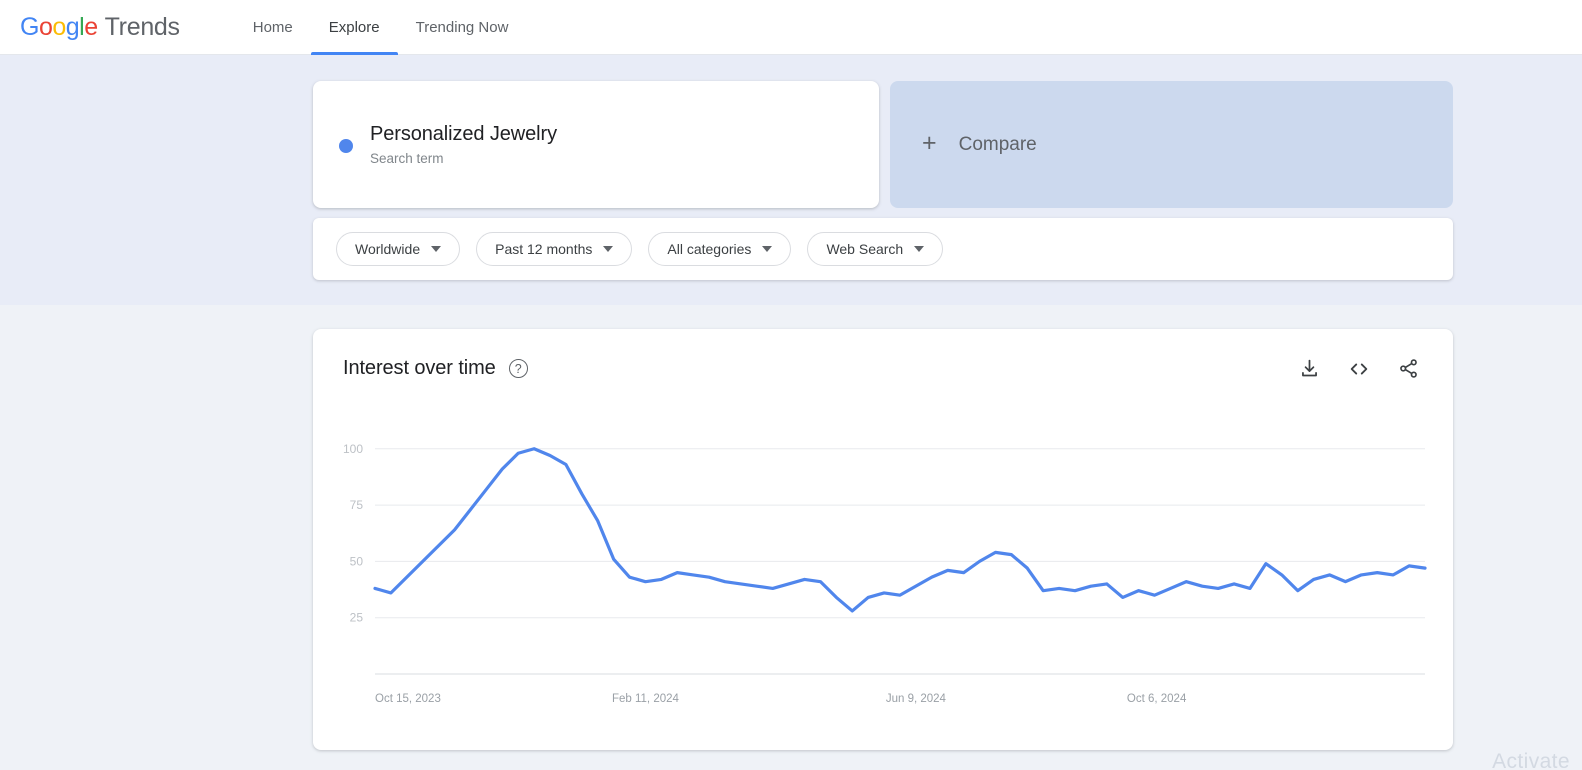 The width and height of the screenshot is (1582, 770). Describe the element at coordinates (388, 249) in the screenshot. I see `location-filter-label: Worldwide` at that location.